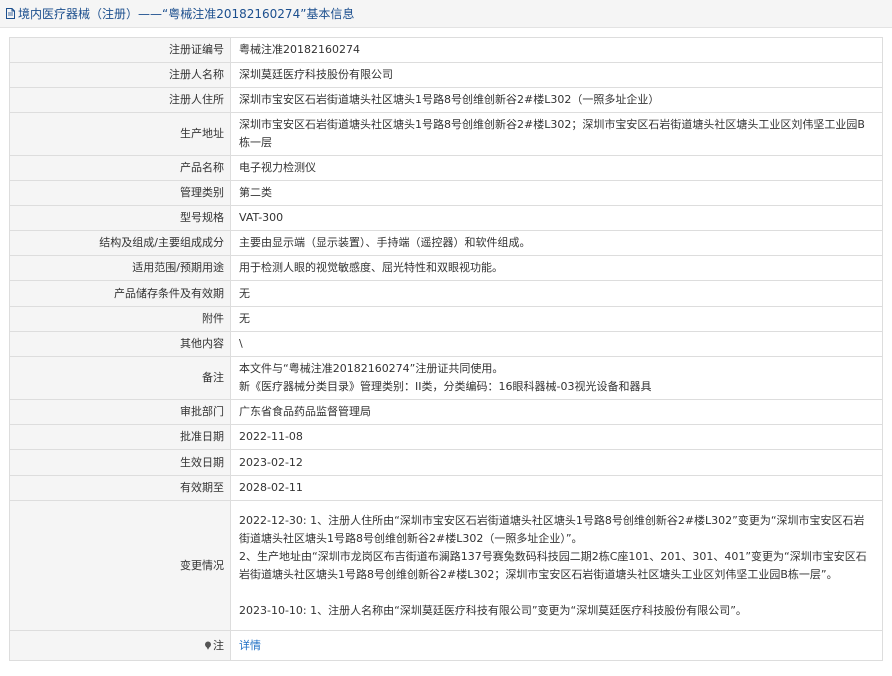 This screenshot has height=676, width=892. Describe the element at coordinates (556, 193) in the screenshot. I see `field-value: 第二类` at that location.